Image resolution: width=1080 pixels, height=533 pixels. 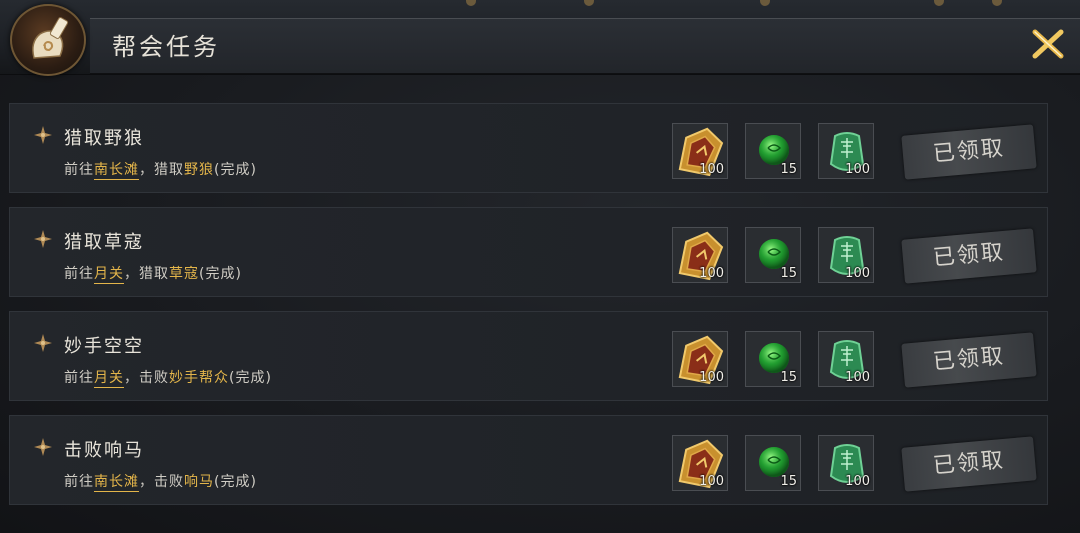 I want to click on header-strip, so click(x=585, y=46).